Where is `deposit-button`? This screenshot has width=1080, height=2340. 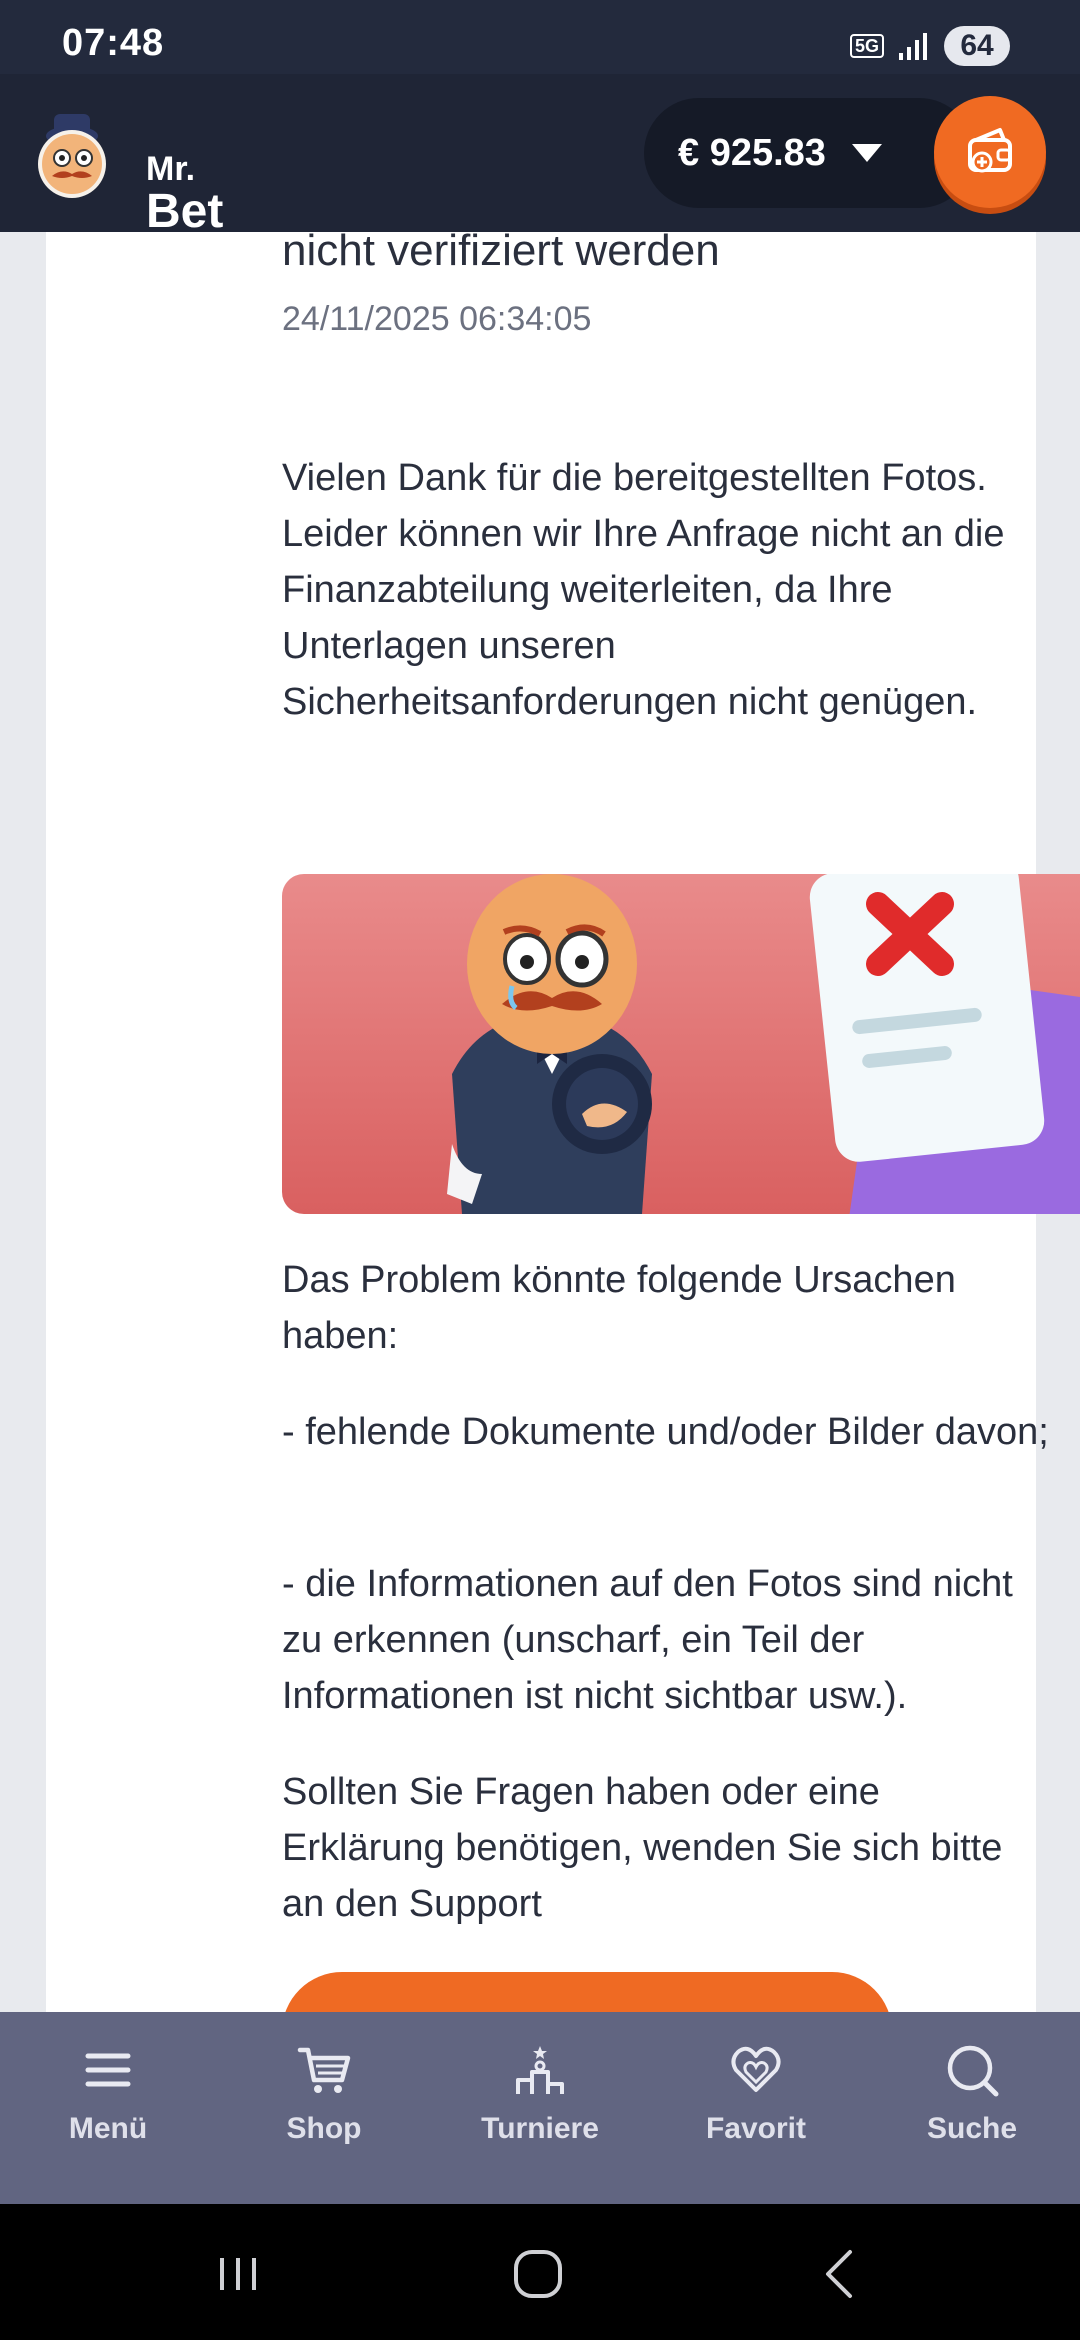 deposit-button is located at coordinates (990, 152).